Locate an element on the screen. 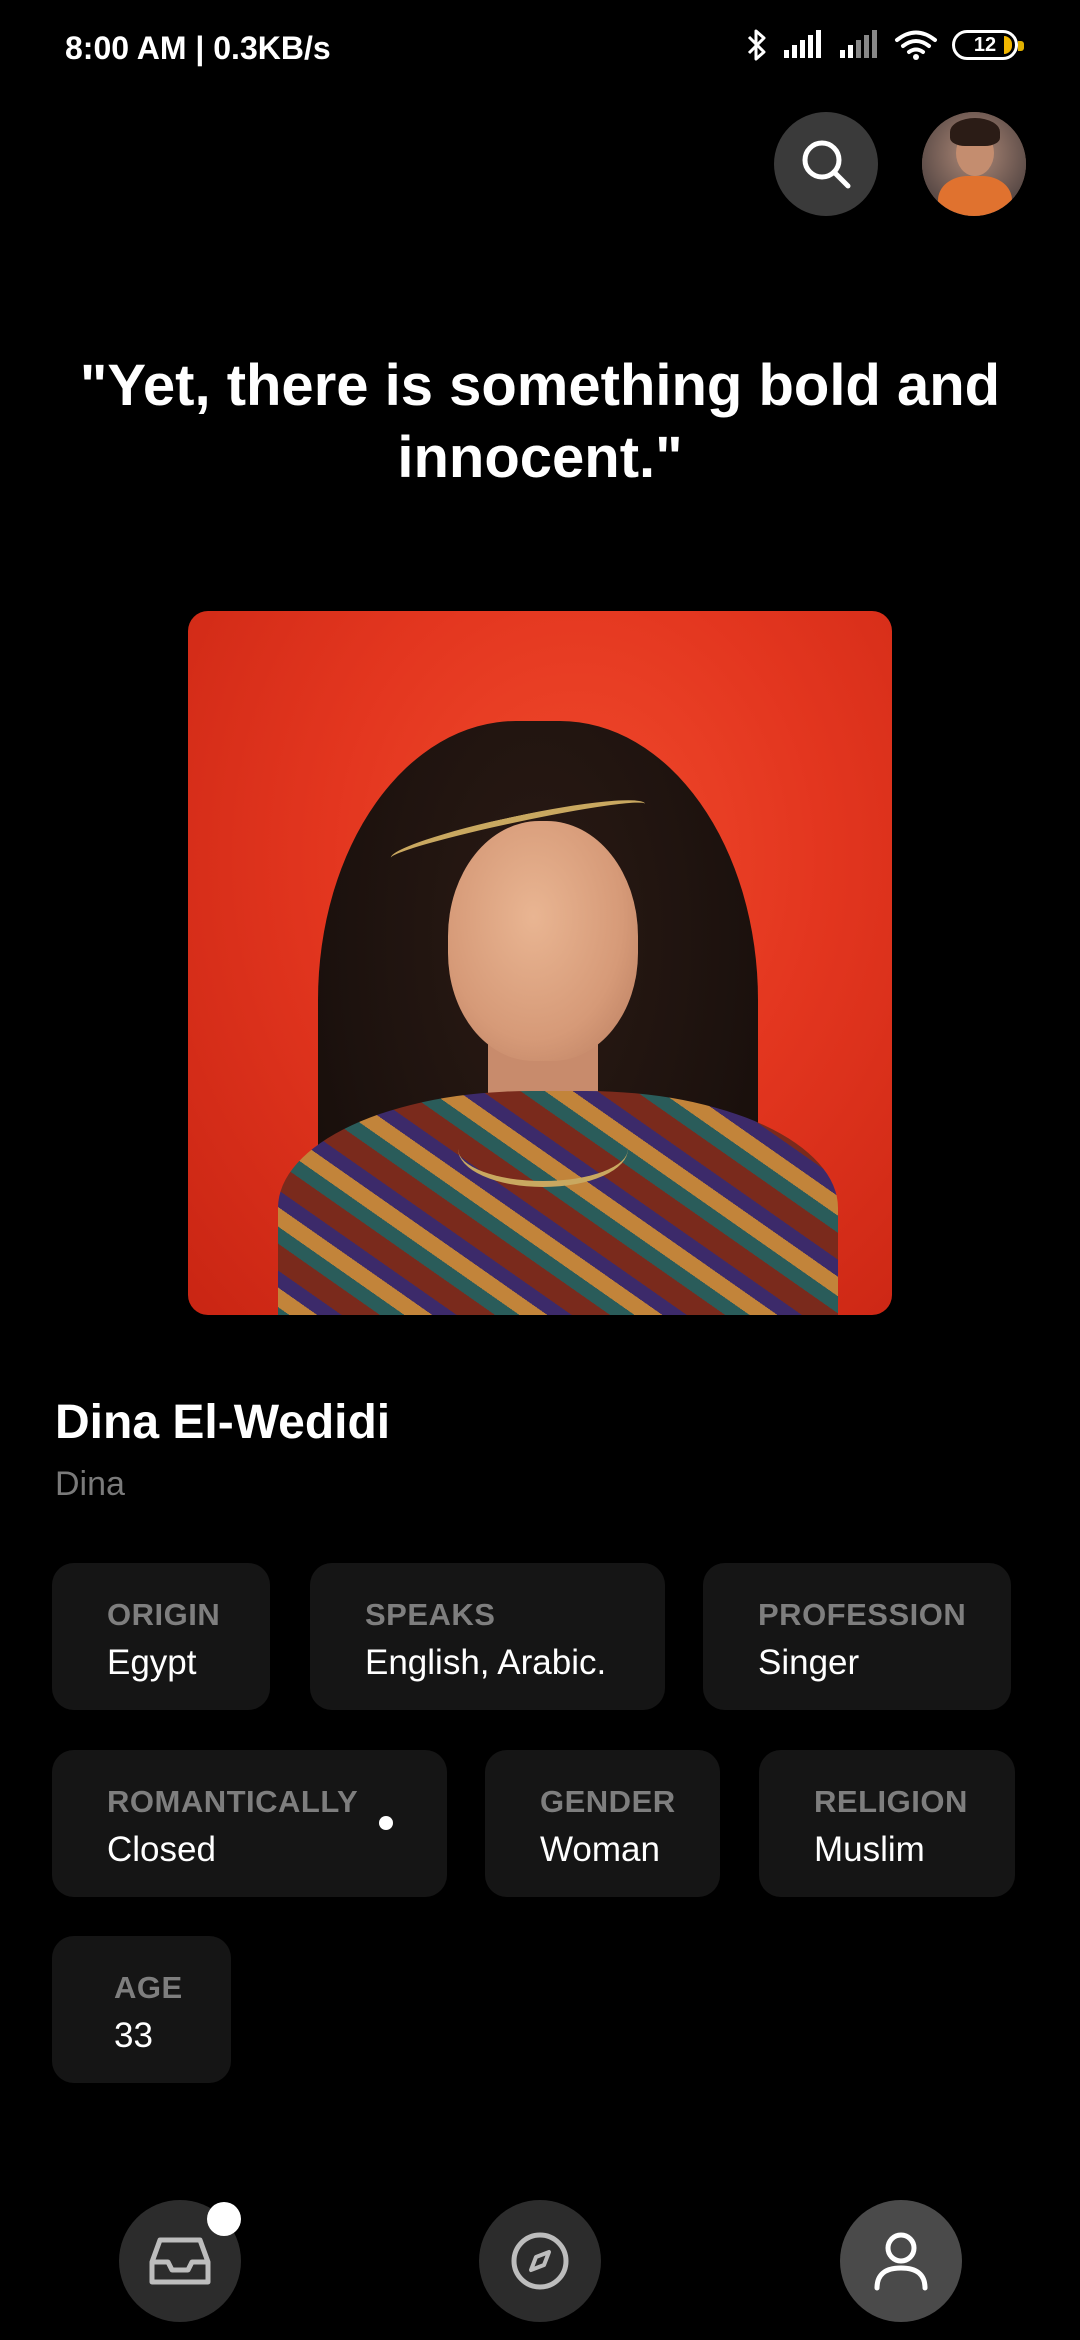  attribute-label: RELIGION is located at coordinates (891, 1801).